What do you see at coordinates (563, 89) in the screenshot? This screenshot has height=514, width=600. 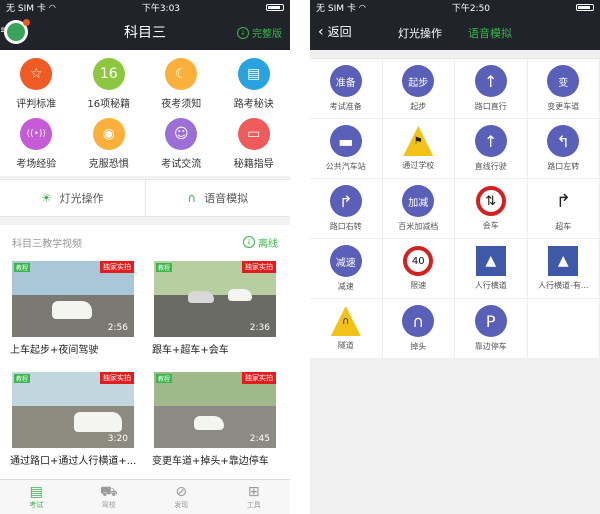 I see `sign-item: 变变更车道` at bounding box center [563, 89].